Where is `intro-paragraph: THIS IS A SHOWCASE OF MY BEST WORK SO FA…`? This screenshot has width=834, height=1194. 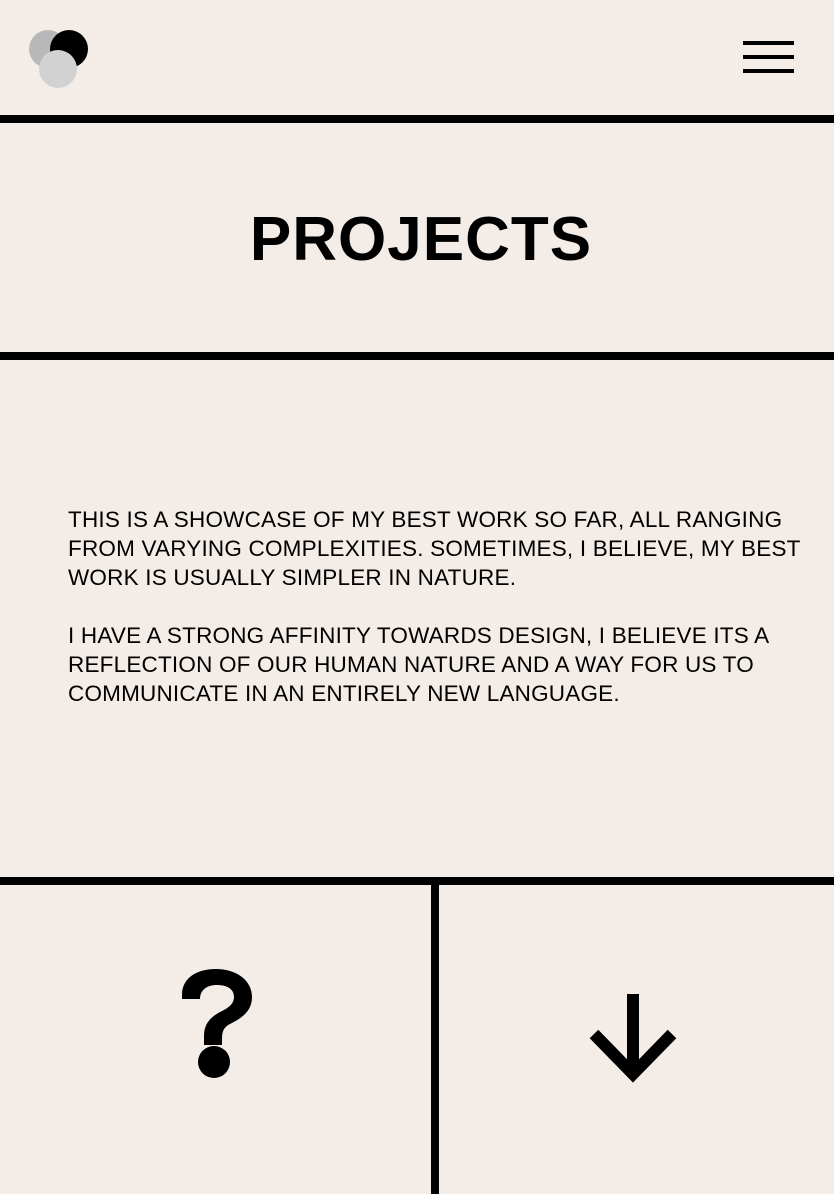
intro-paragraph: THIS IS A SHOWCASE OF MY BEST WORK SO FA… is located at coordinates (434, 548).